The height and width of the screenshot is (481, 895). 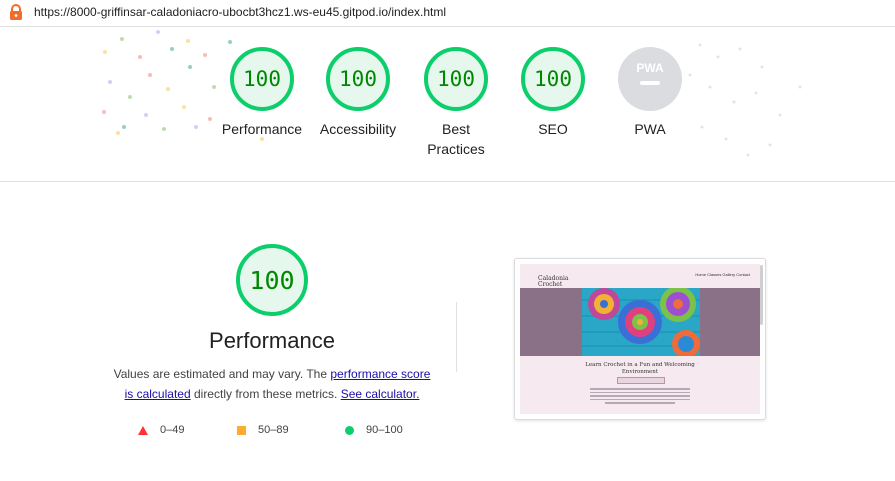 I want to click on triangle-icon, so click(x=143, y=430).